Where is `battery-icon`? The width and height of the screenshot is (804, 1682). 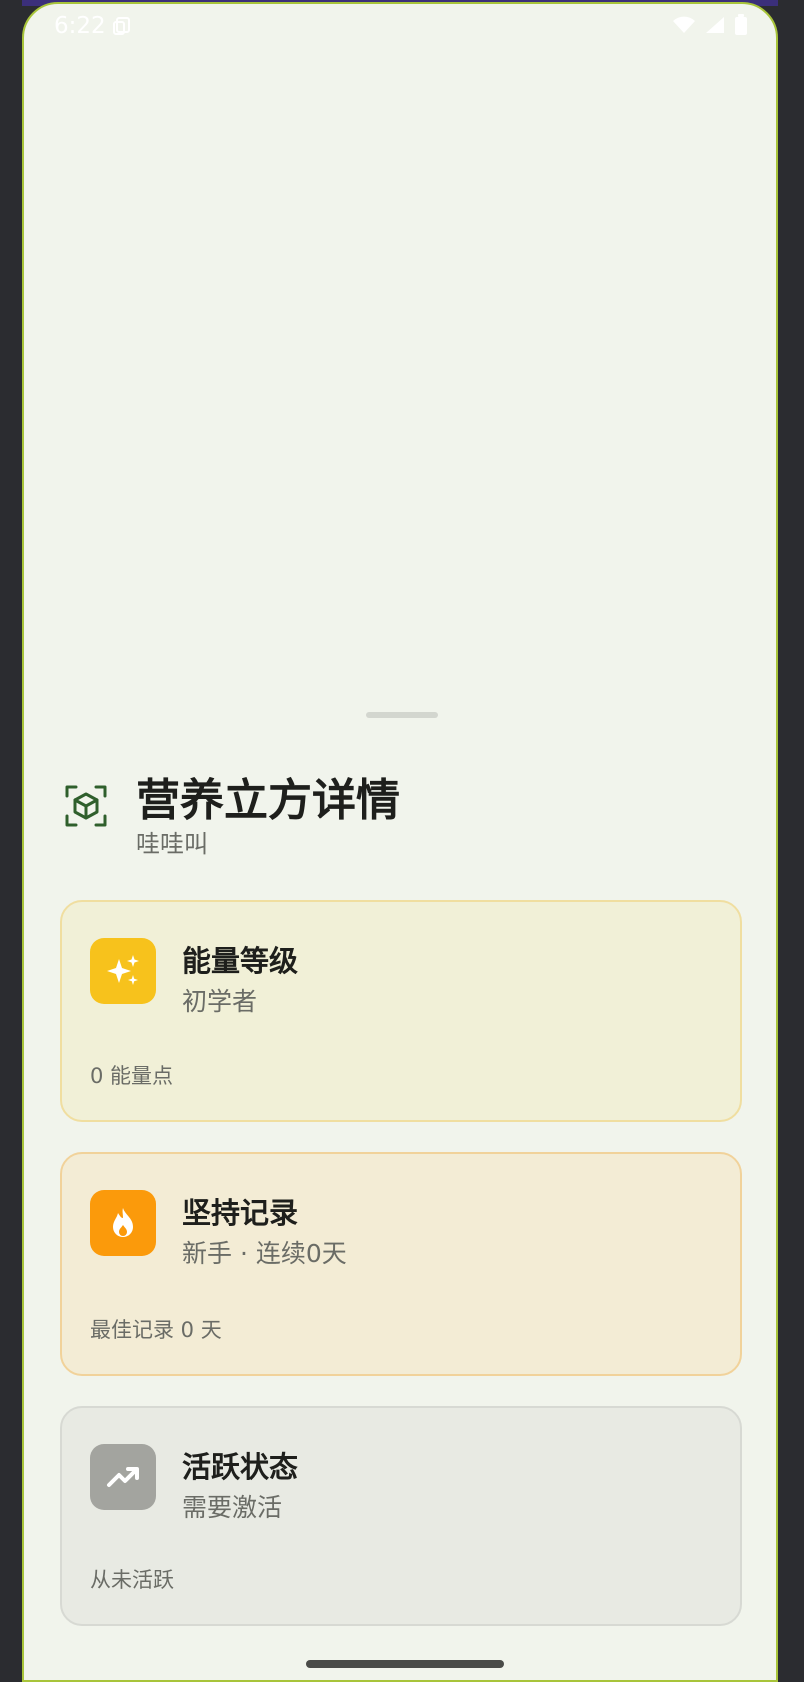 battery-icon is located at coordinates (741, 24).